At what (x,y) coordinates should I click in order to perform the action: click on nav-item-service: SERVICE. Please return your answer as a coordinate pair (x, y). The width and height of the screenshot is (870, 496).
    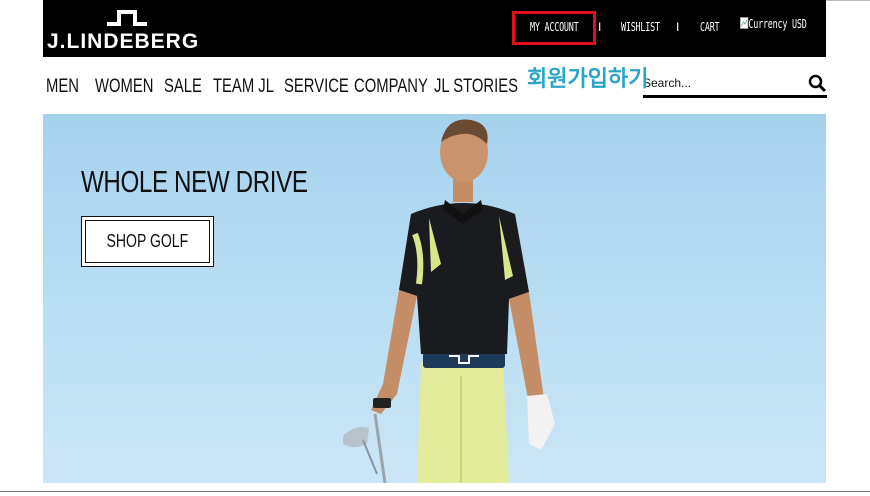
    Looking at the image, I should click on (316, 87).